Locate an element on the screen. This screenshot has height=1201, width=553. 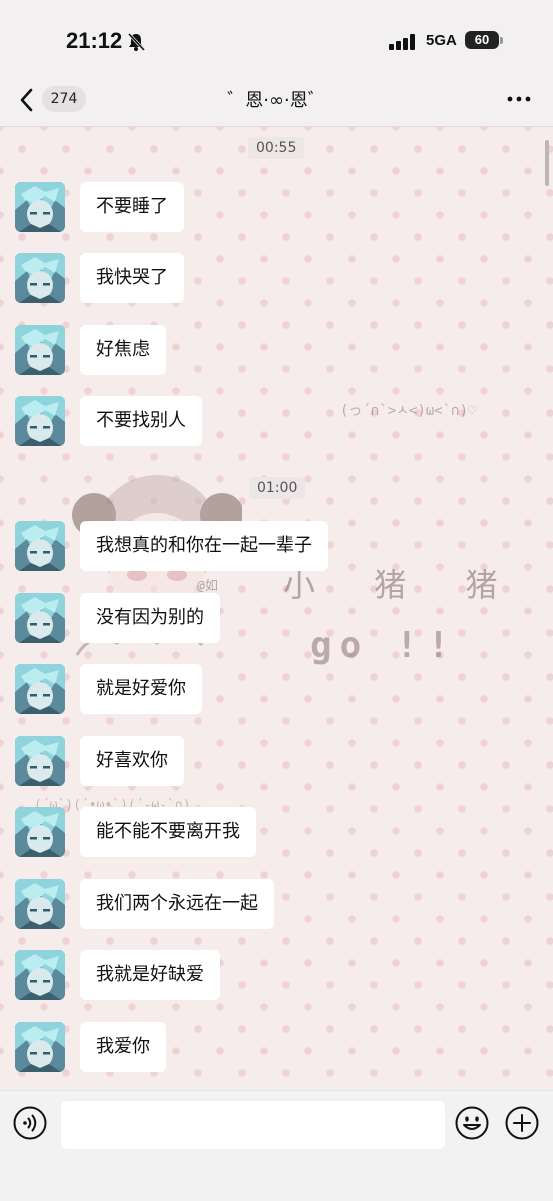
message-text-field is located at coordinates (253, 1125).